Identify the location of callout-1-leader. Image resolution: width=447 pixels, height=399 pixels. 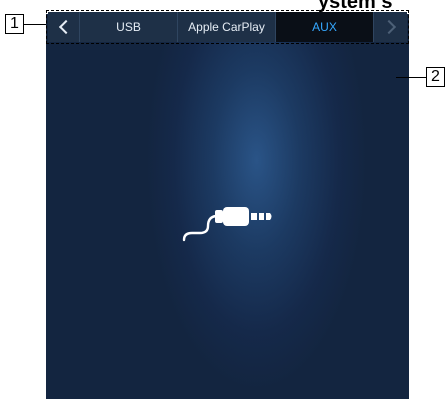
(35, 24).